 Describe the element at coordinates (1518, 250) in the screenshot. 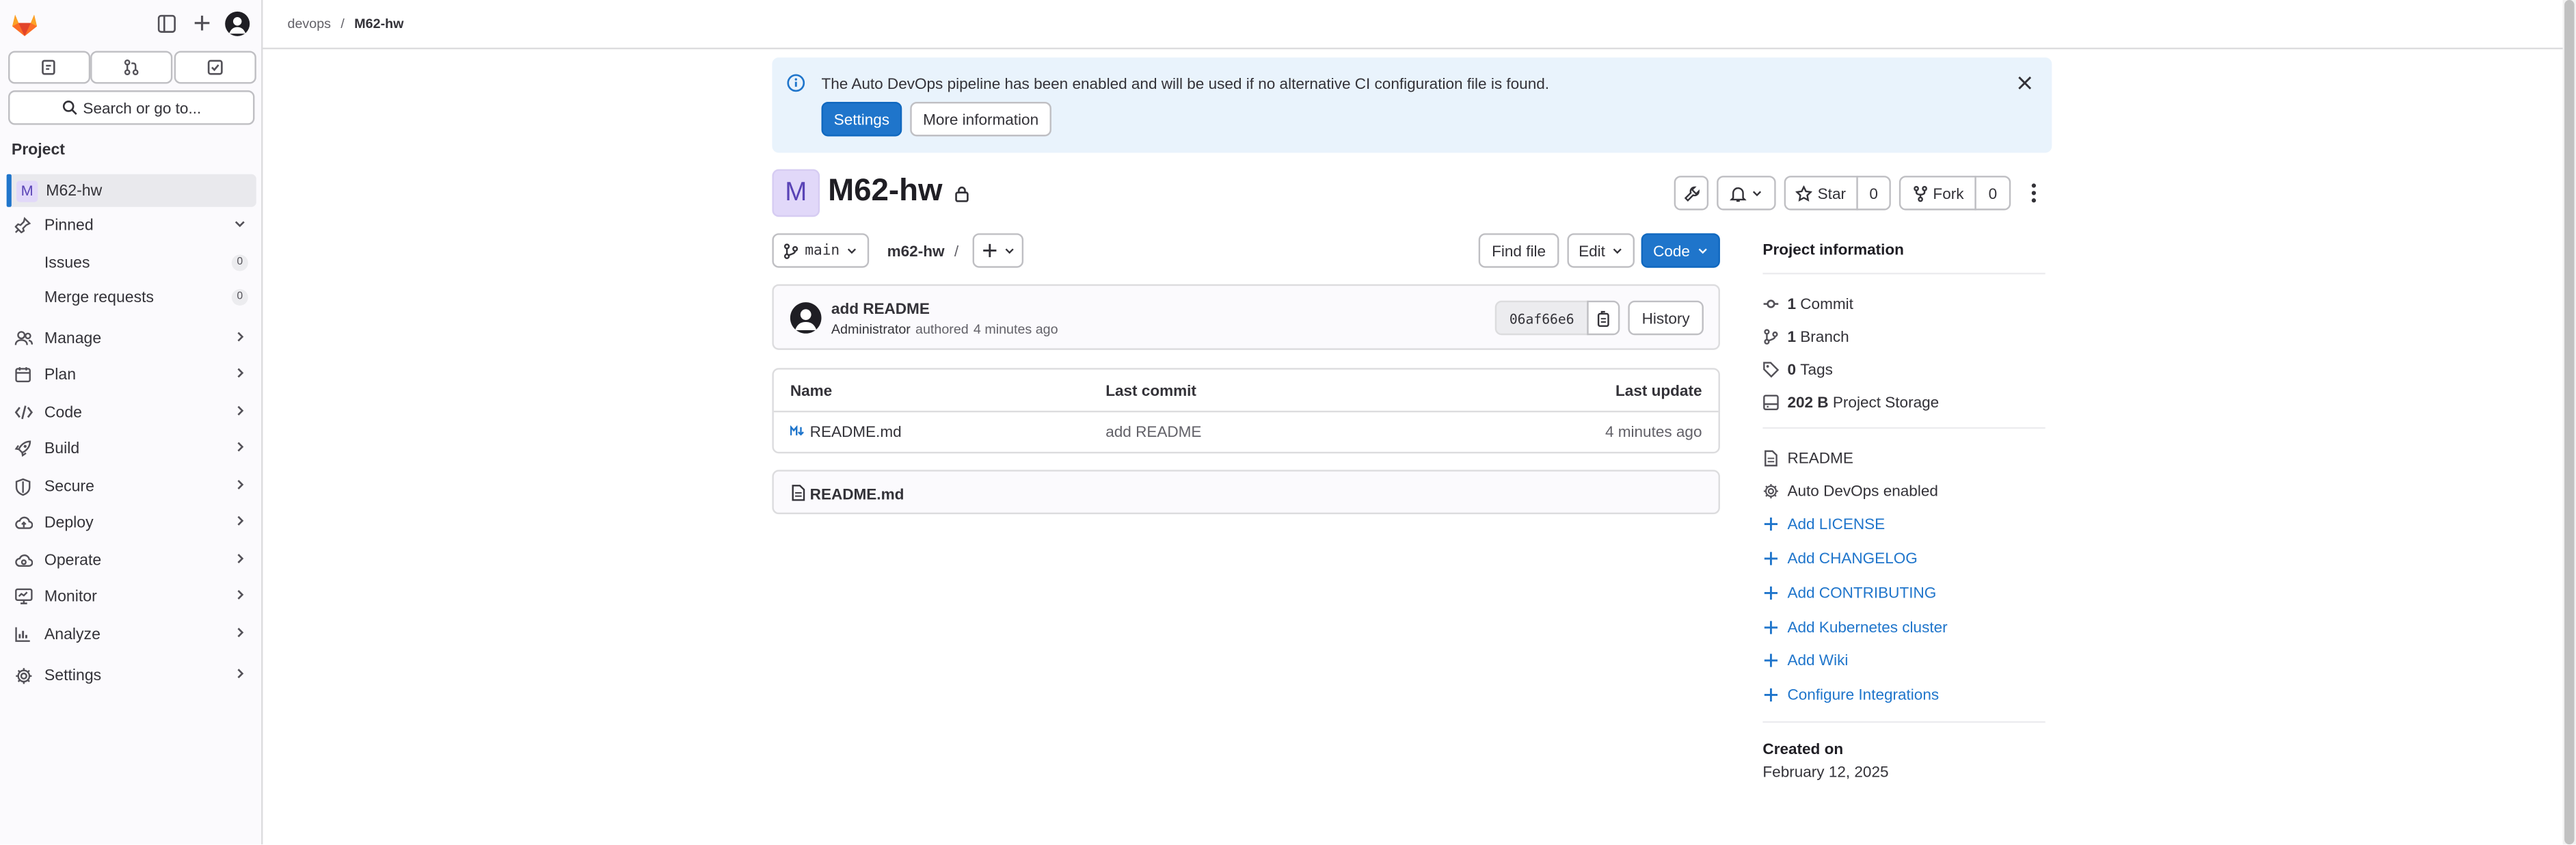

I see `find-file-button: Find file` at that location.